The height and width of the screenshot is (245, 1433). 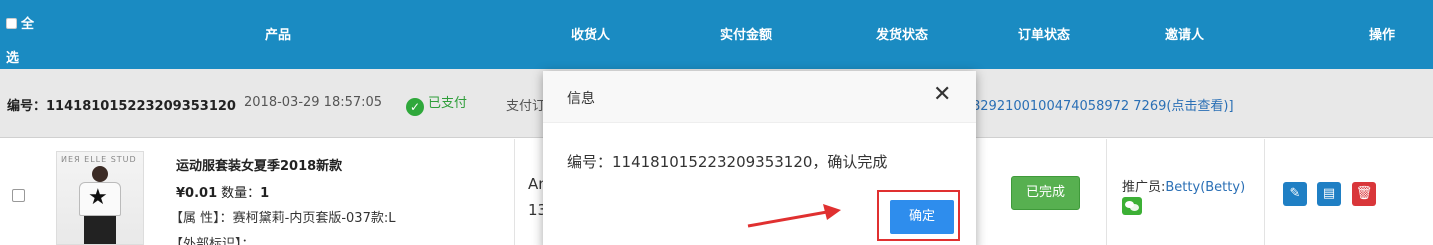 What do you see at coordinates (1184, 187) in the screenshot?
I see `promoter: 推广员:Betty(Betty)` at bounding box center [1184, 187].